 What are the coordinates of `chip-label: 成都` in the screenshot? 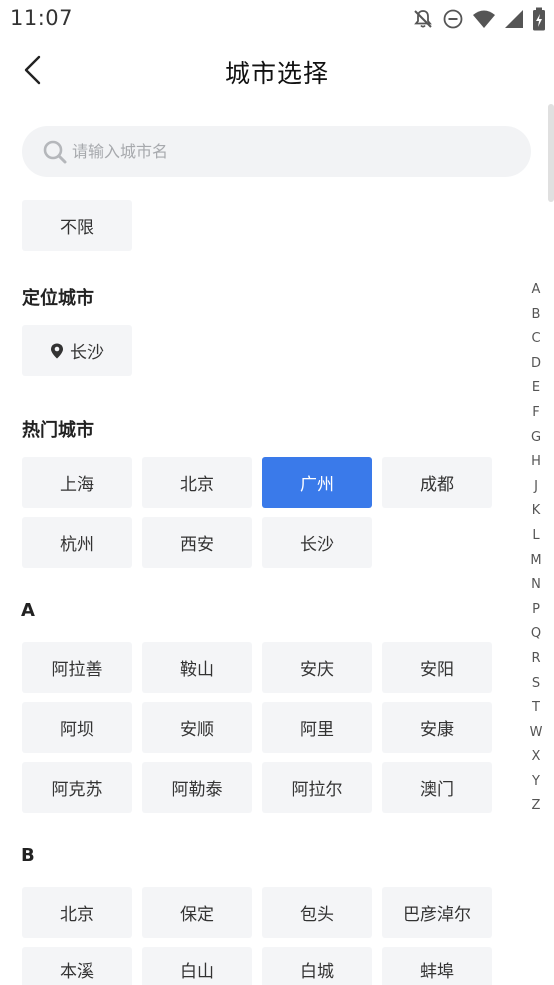 It's located at (437, 485).